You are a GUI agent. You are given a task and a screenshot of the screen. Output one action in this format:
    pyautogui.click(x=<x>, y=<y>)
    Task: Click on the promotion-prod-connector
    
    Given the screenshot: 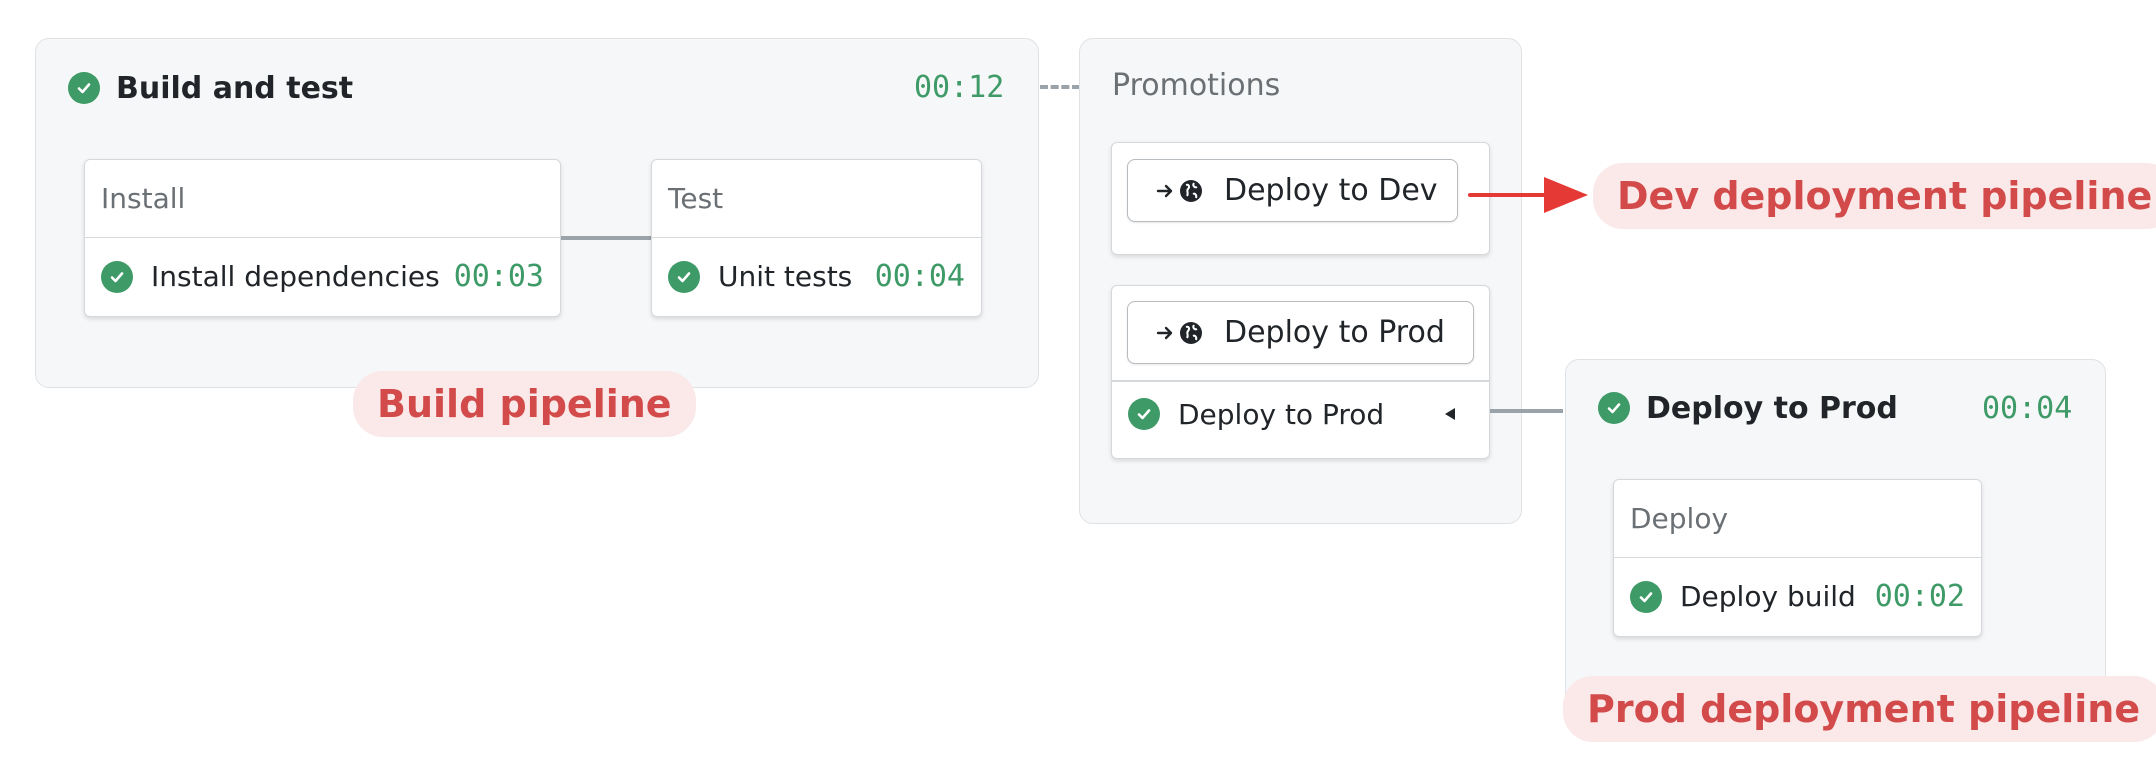 What is the action you would take?
    pyautogui.click(x=1526, y=411)
    